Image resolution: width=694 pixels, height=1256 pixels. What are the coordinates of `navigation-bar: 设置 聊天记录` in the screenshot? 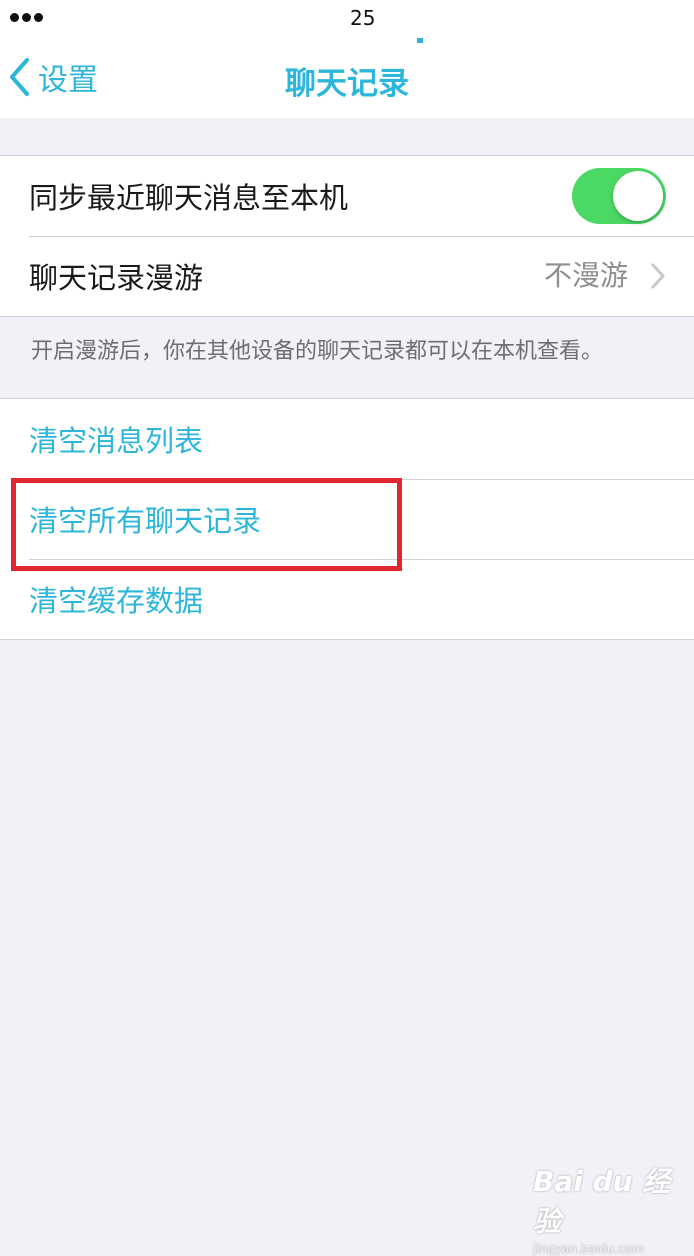 It's located at (347, 78).